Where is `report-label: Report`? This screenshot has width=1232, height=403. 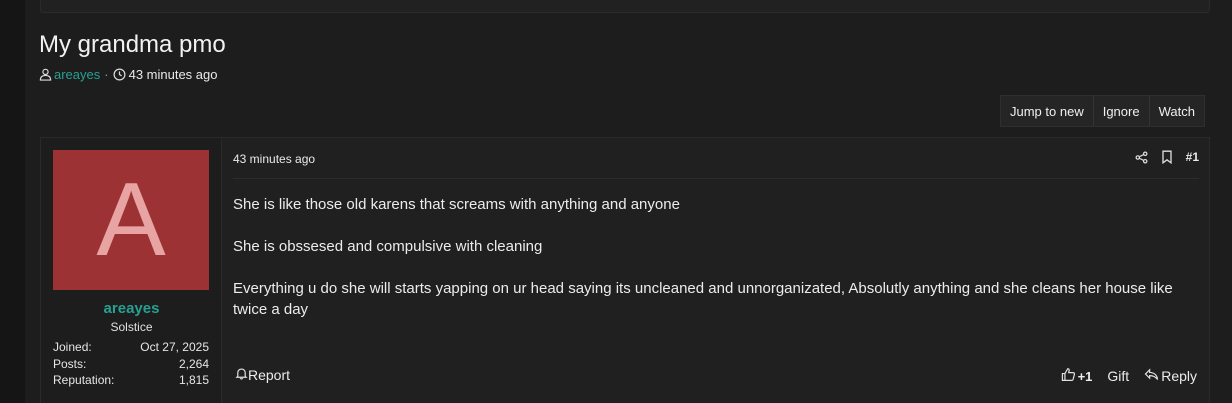
report-label: Report is located at coordinates (269, 375).